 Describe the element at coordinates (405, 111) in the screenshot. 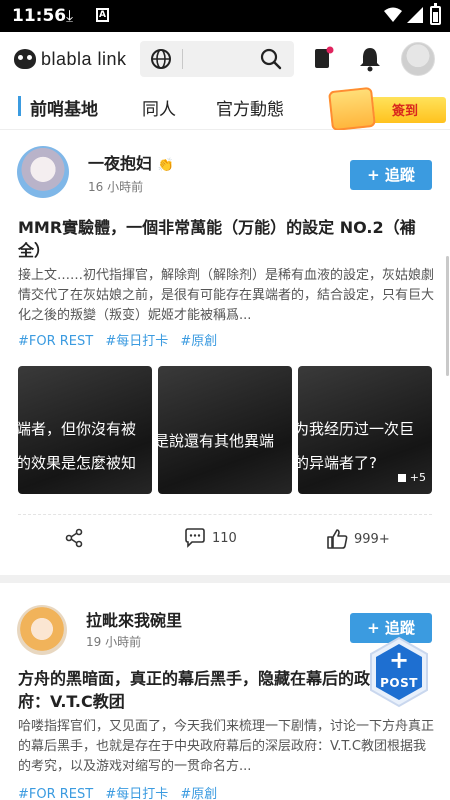

I see `signin-label: 簽到` at that location.